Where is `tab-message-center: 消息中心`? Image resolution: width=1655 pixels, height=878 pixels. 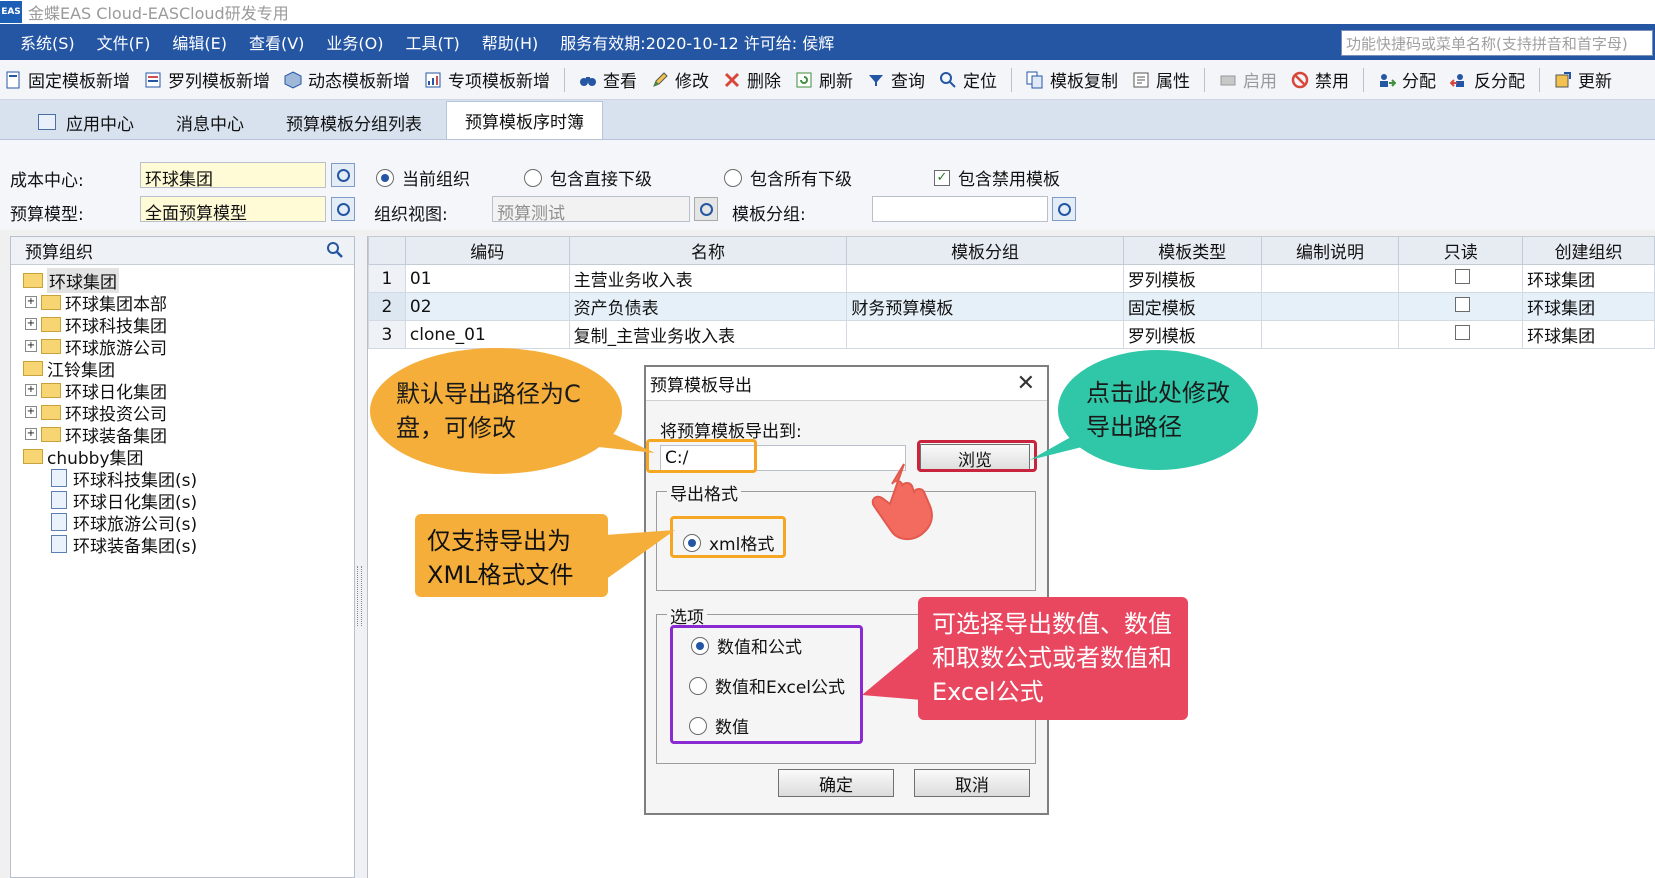
tab-message-center: 消息中心 is located at coordinates (210, 122).